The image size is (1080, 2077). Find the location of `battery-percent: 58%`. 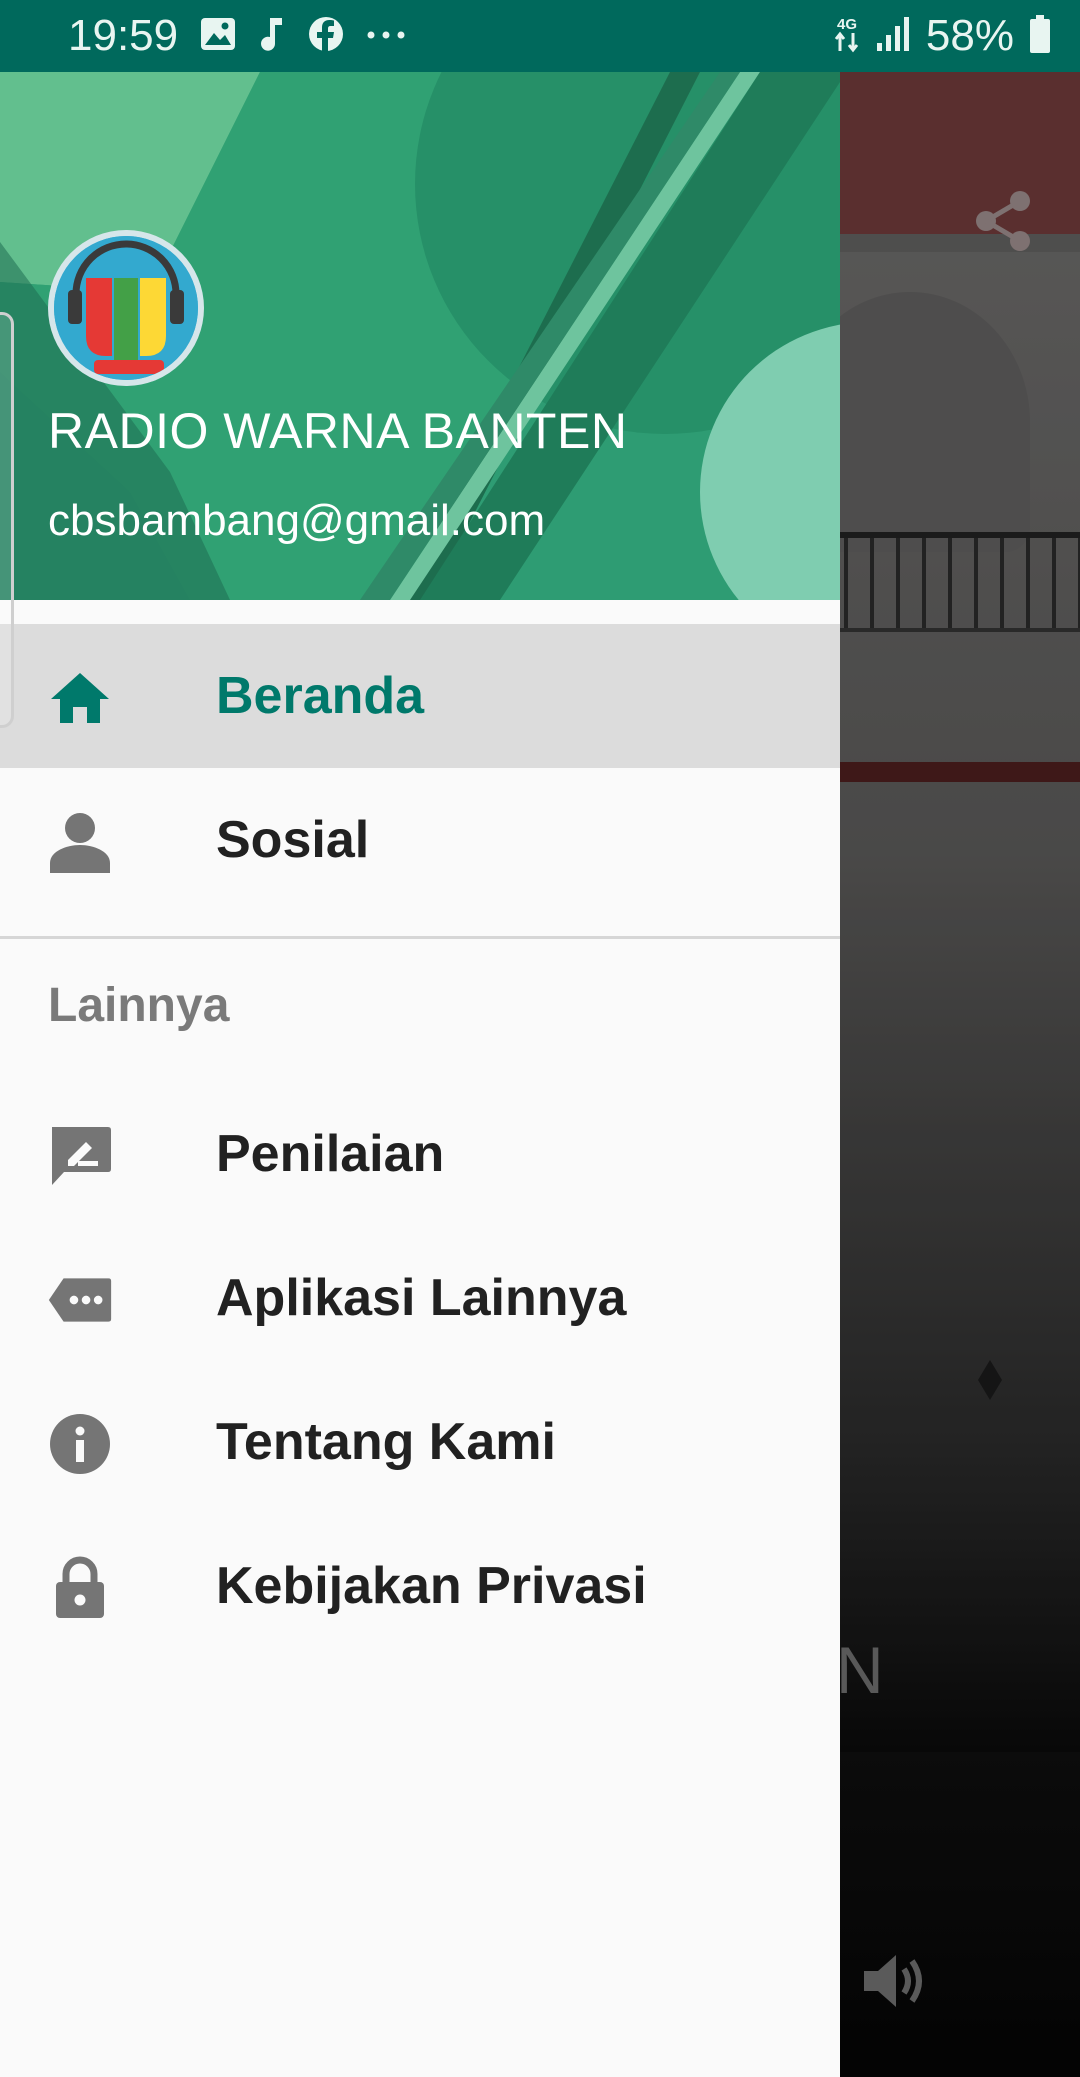

battery-percent: 58% is located at coordinates (969, 35).